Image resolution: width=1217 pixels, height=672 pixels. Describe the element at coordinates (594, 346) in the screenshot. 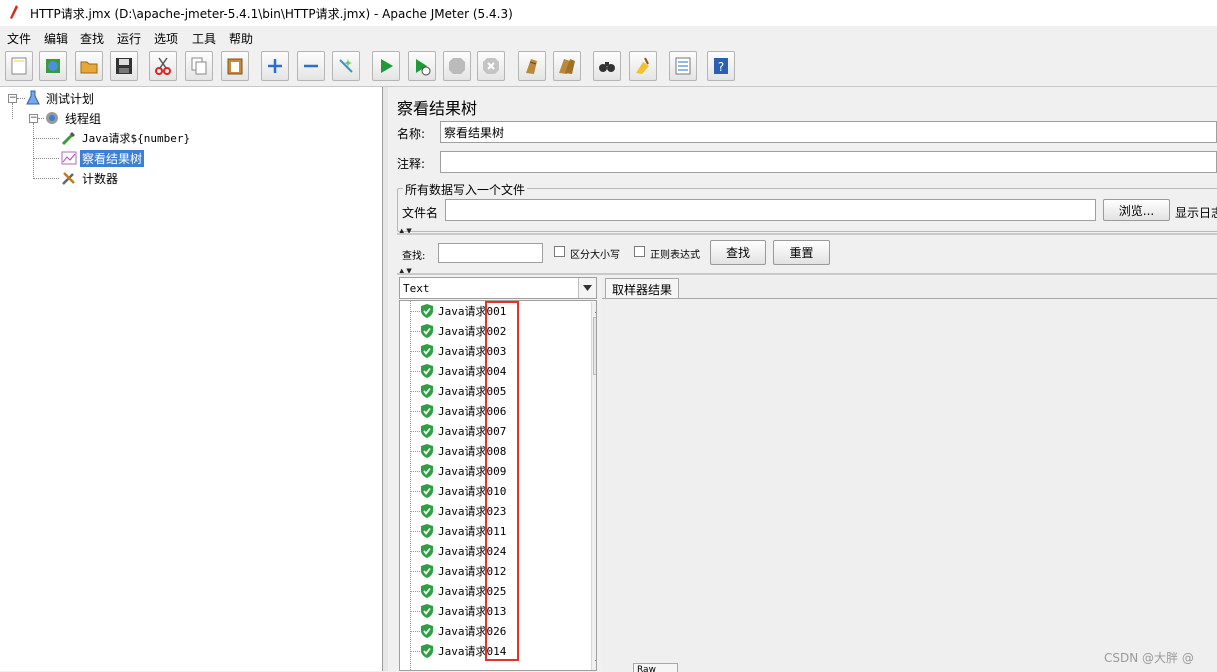

I see `scrollbar-thumb` at that location.